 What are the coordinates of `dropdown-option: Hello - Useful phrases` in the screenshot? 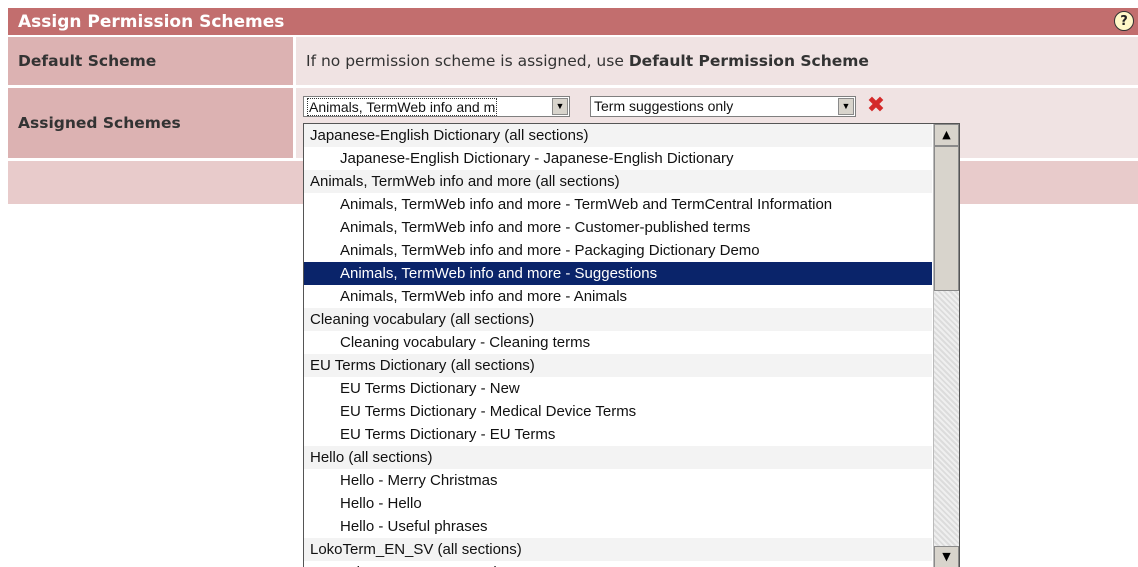 It's located at (618, 526).